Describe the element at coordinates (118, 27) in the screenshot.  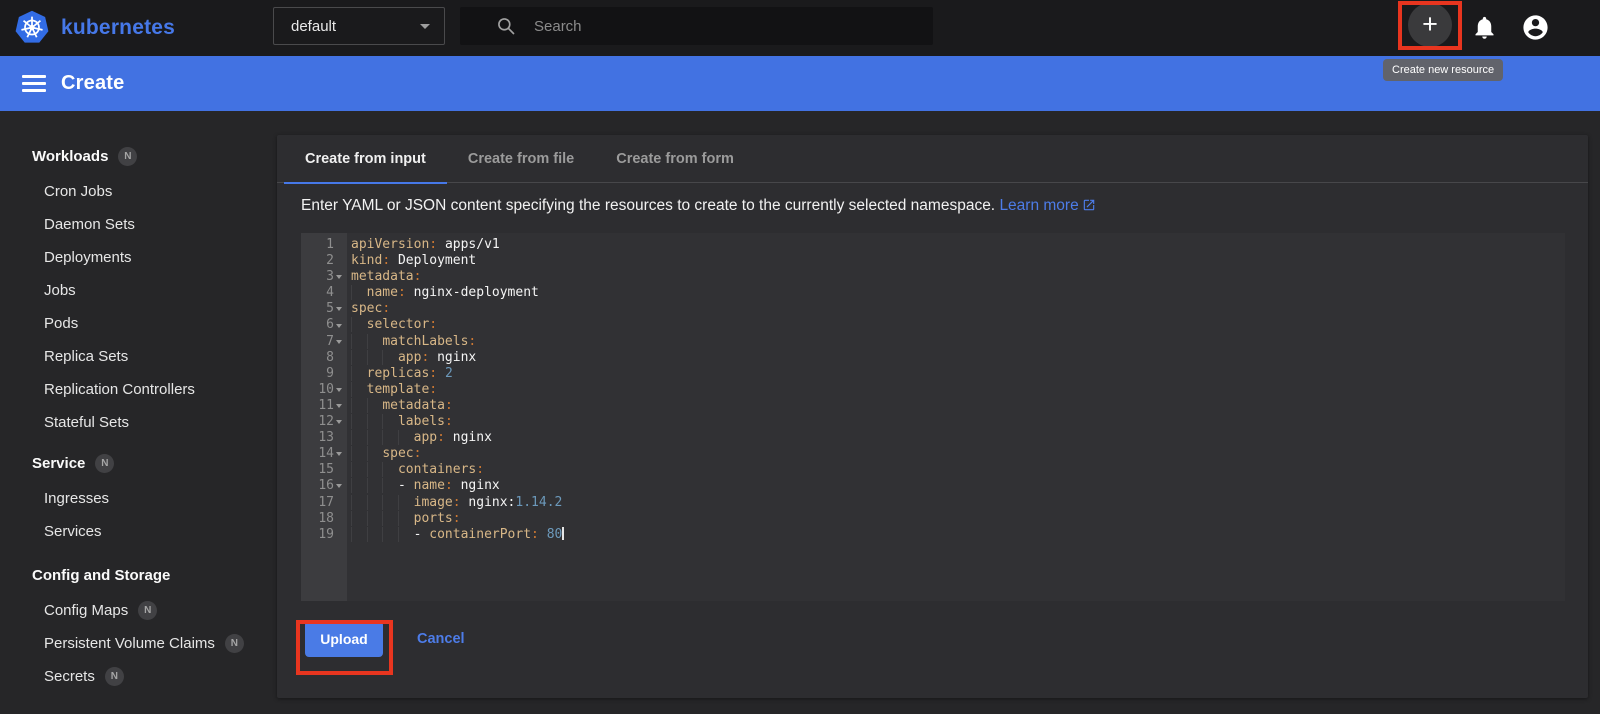
I see `brand-title: kubernetes` at that location.